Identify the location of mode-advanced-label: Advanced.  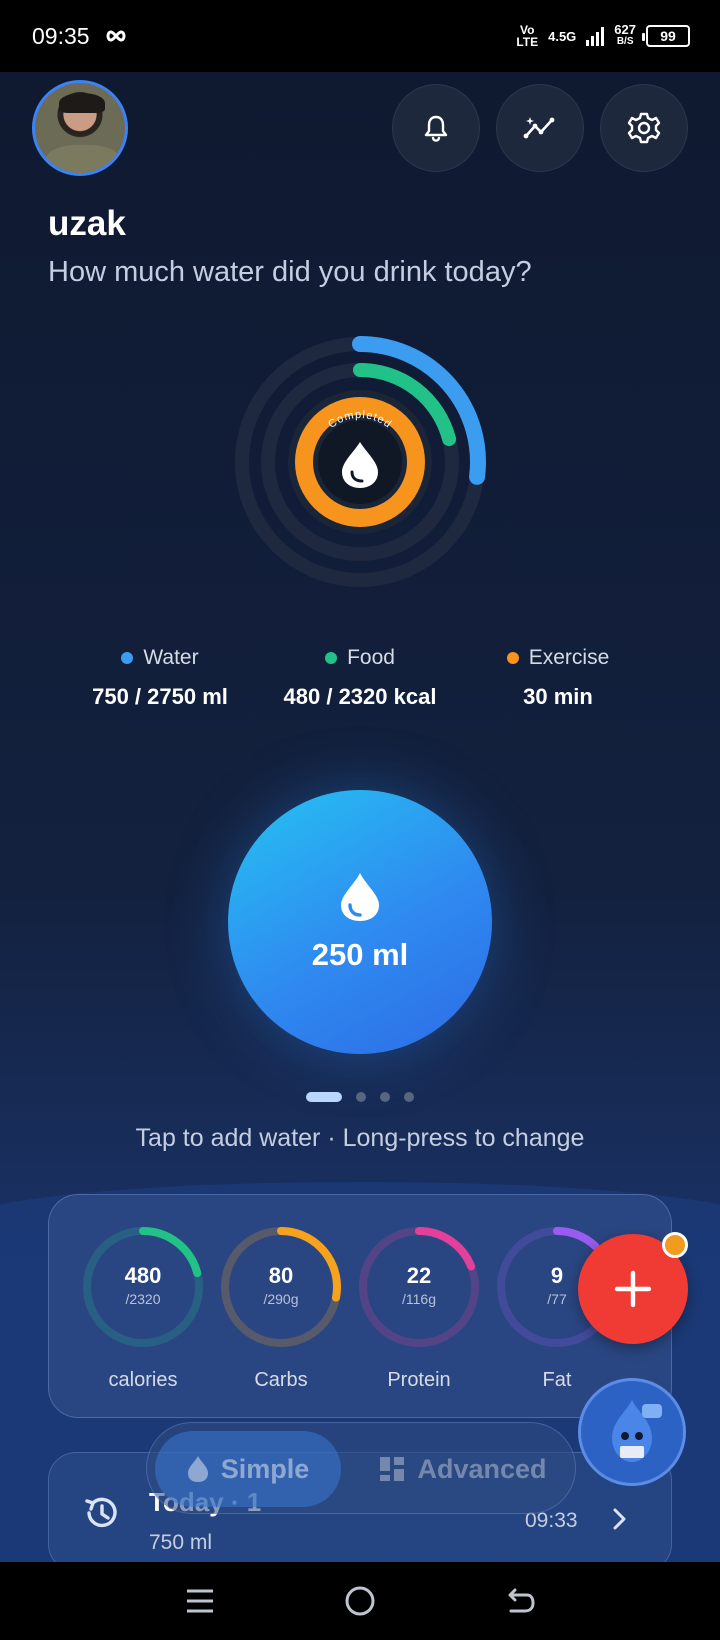
(482, 1468).